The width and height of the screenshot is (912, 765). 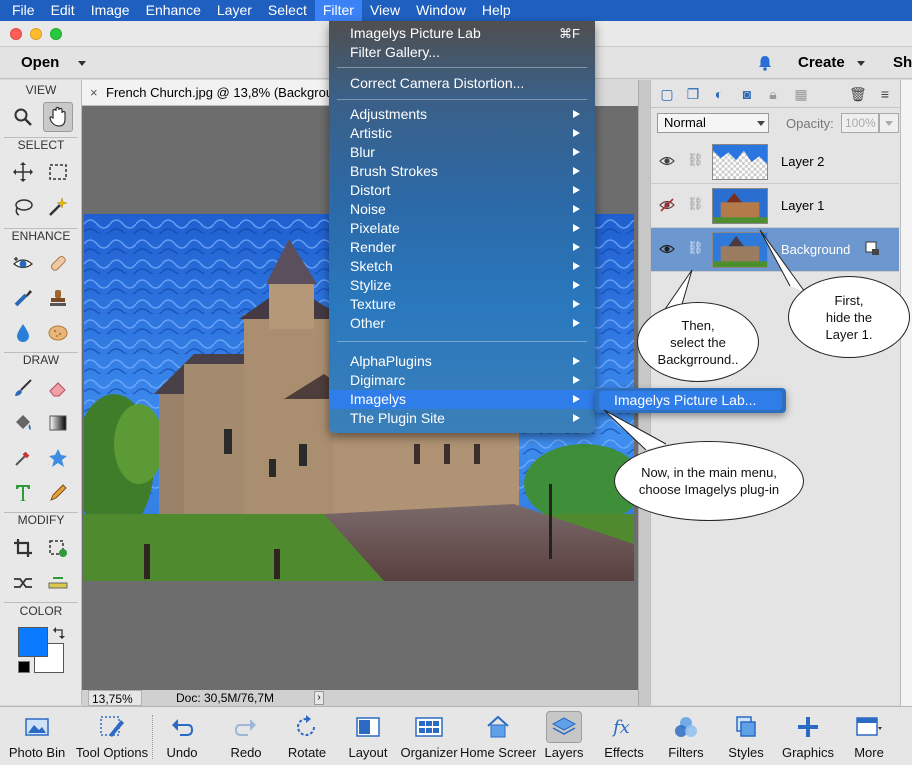 What do you see at coordinates (801, 94) in the screenshot?
I see `lock-transparent-icon: ▦` at bounding box center [801, 94].